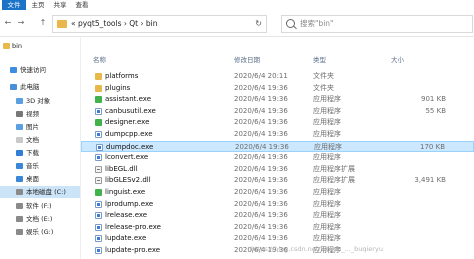 Image resolution: width=474 pixels, height=259 pixels. Describe the element at coordinates (40, 46) in the screenshot. I see `sidebar-item-bin: bin` at that location.